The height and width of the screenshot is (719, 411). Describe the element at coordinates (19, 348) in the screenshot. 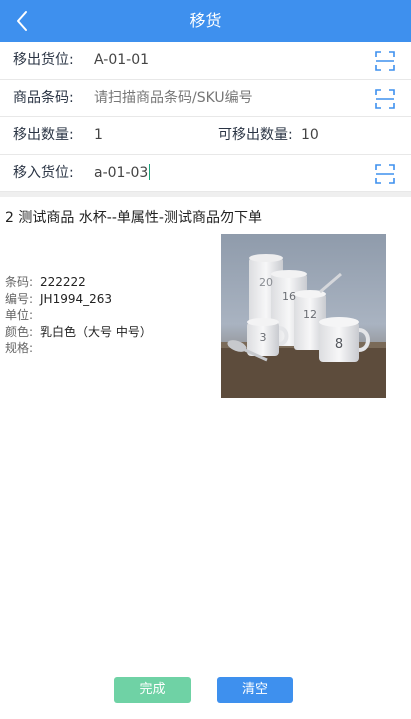

I see `attr-key: 规格:` at that location.